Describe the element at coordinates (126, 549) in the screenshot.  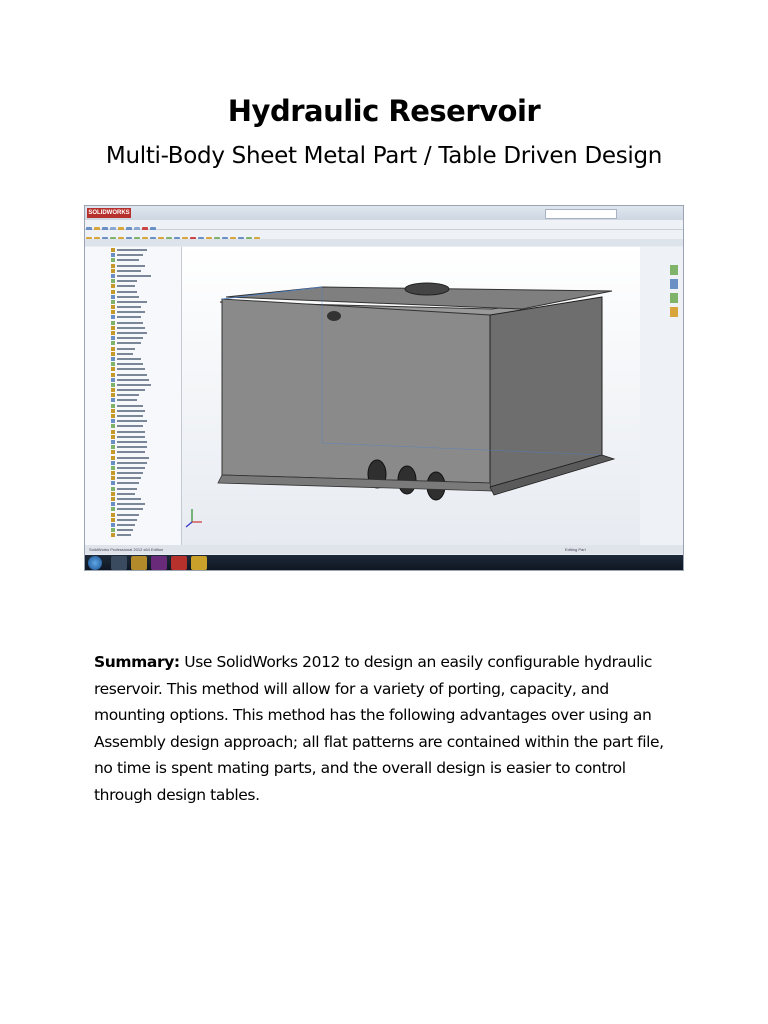
I see `status-left: SolidWorks Professional 2012 x64 Edition` at that location.